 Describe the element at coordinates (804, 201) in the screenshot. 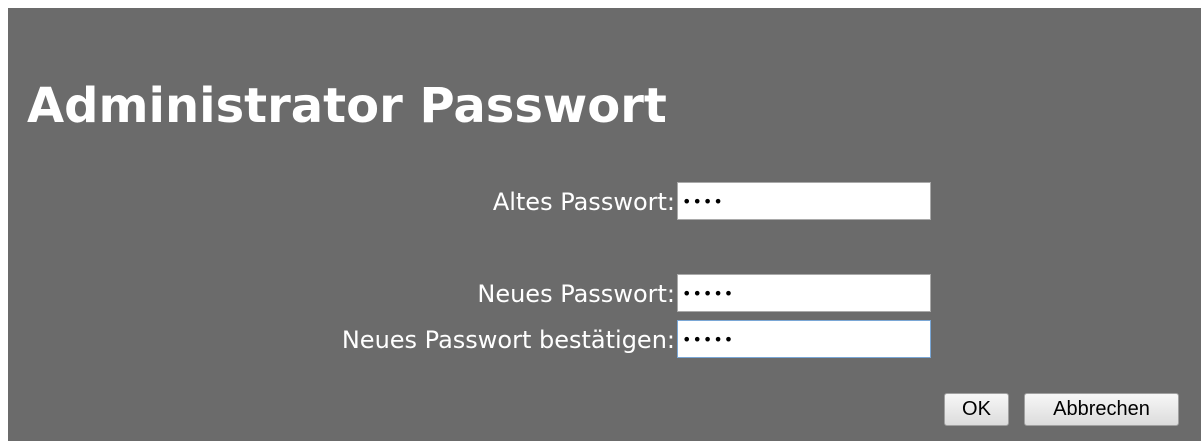

I see `old-password-field` at that location.